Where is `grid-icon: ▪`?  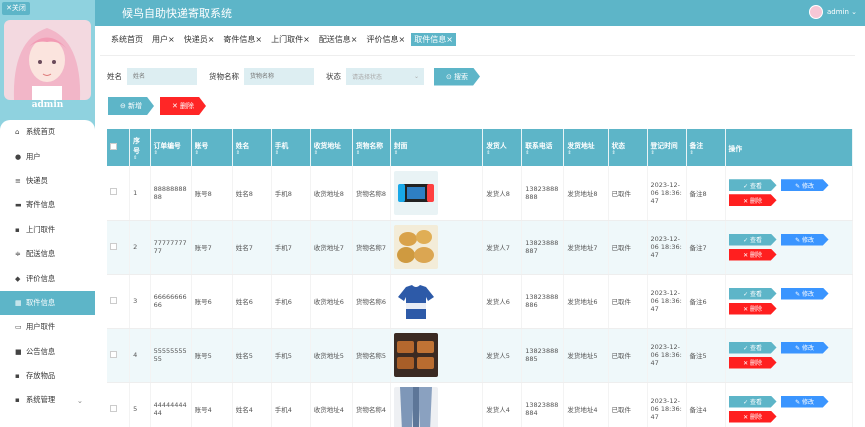
grid-icon: ▪ is located at coordinates (17, 376).